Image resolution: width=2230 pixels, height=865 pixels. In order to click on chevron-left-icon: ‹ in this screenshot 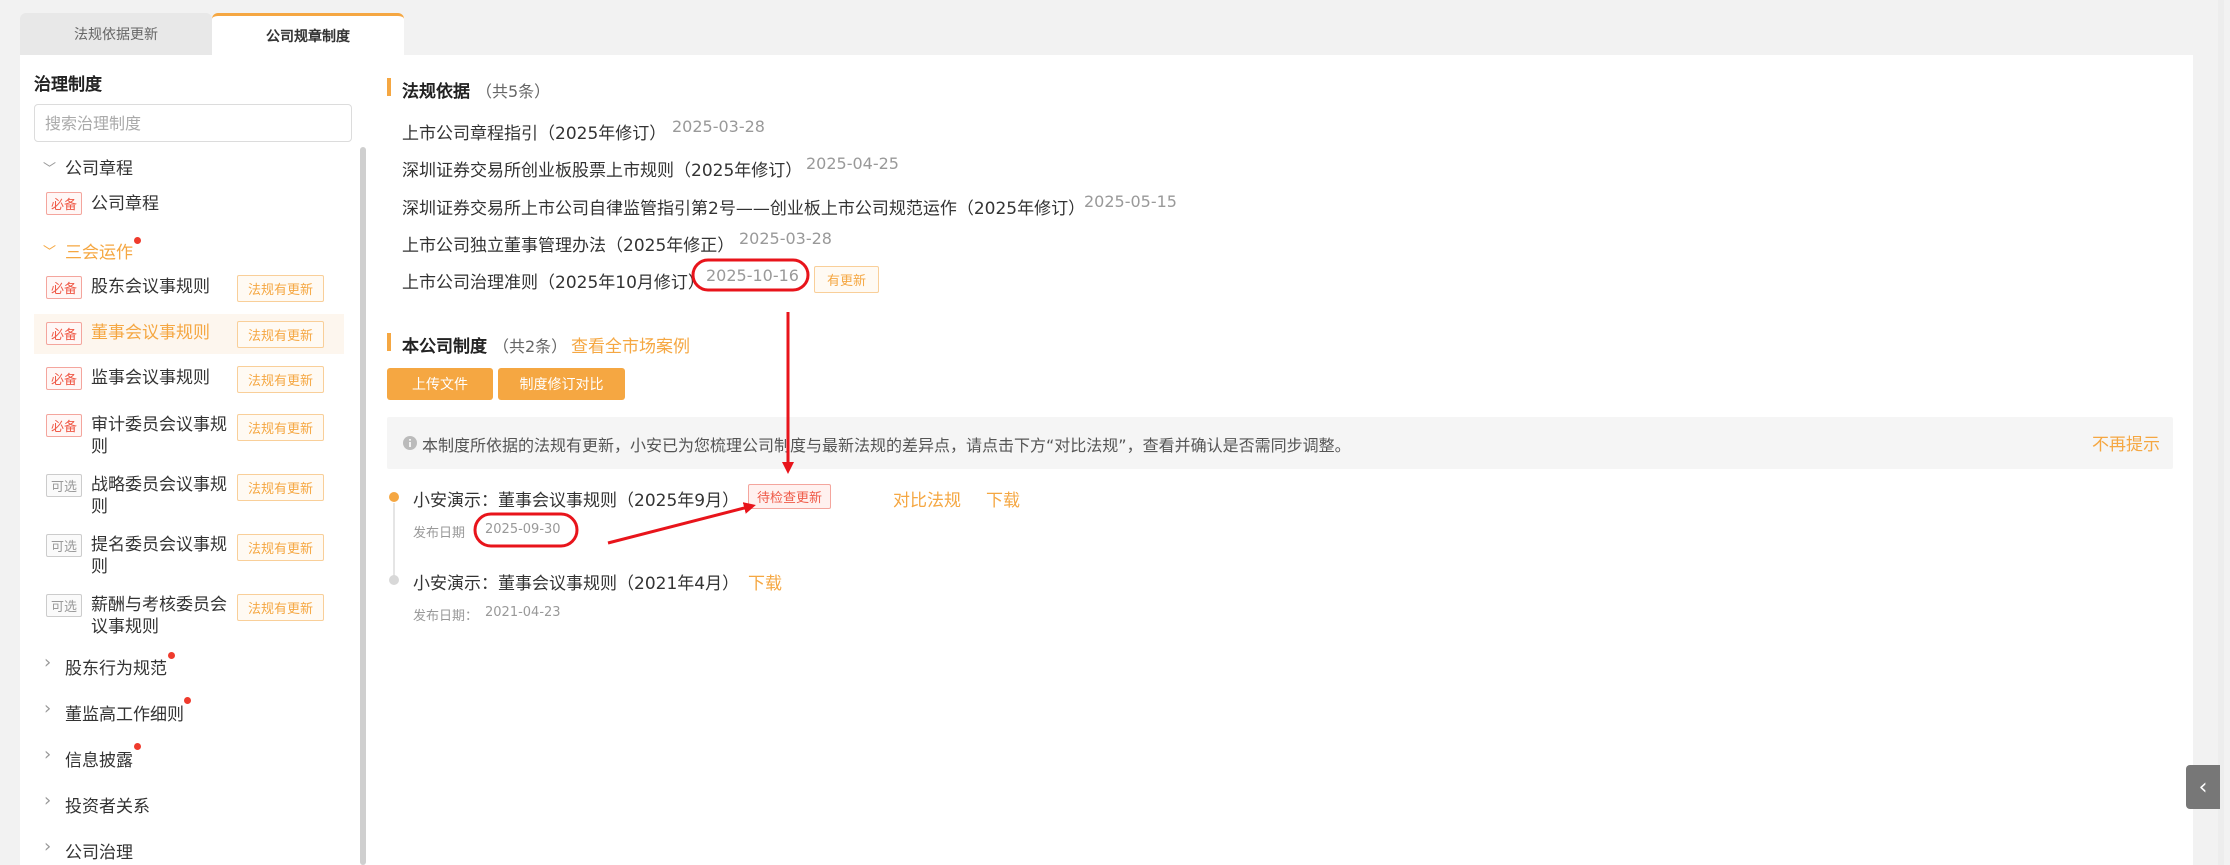, I will do `click(2203, 787)`.